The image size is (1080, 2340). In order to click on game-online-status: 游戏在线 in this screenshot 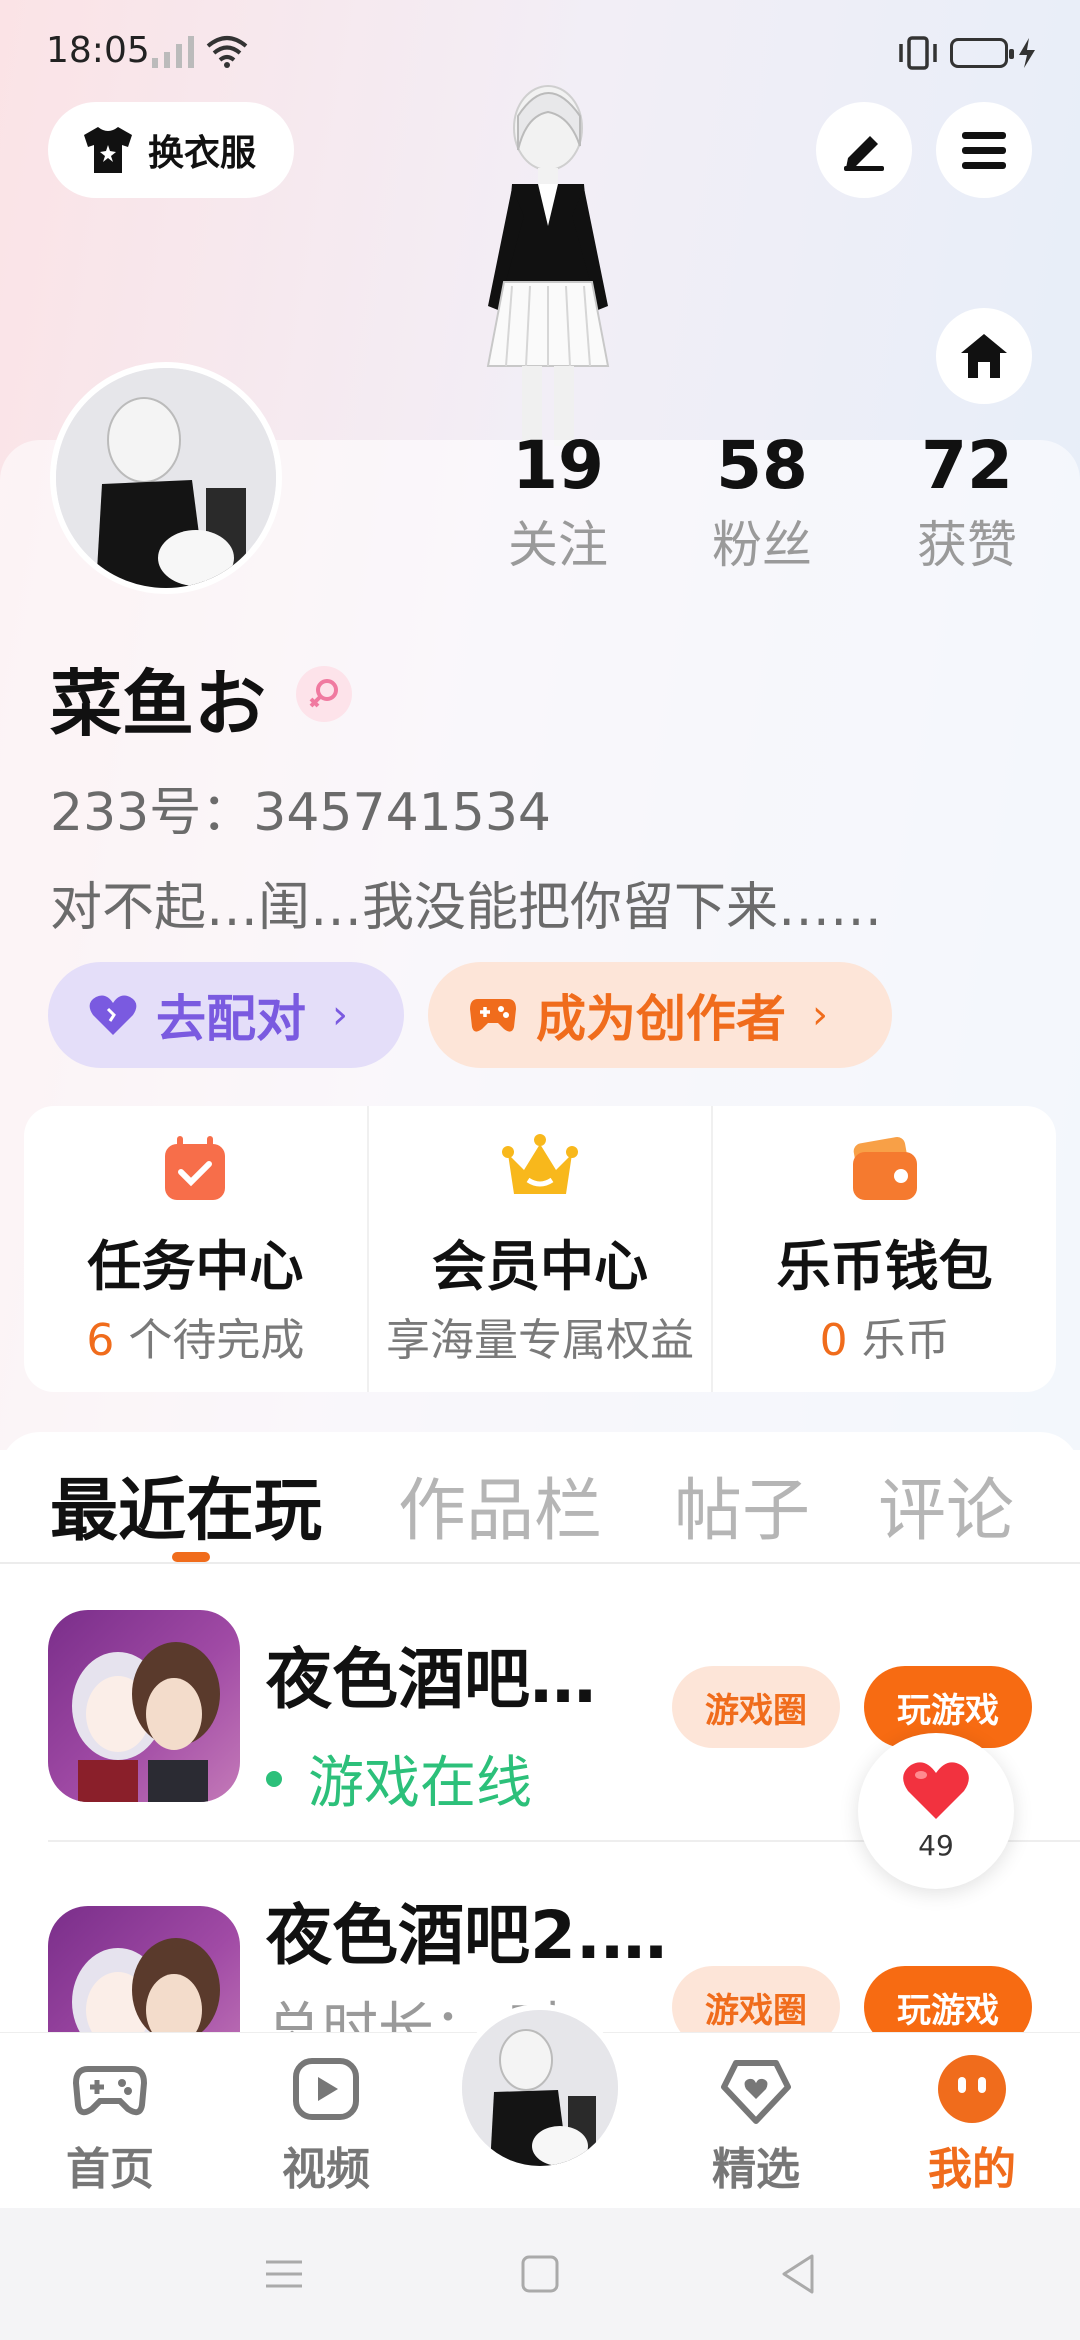, I will do `click(399, 1778)`.